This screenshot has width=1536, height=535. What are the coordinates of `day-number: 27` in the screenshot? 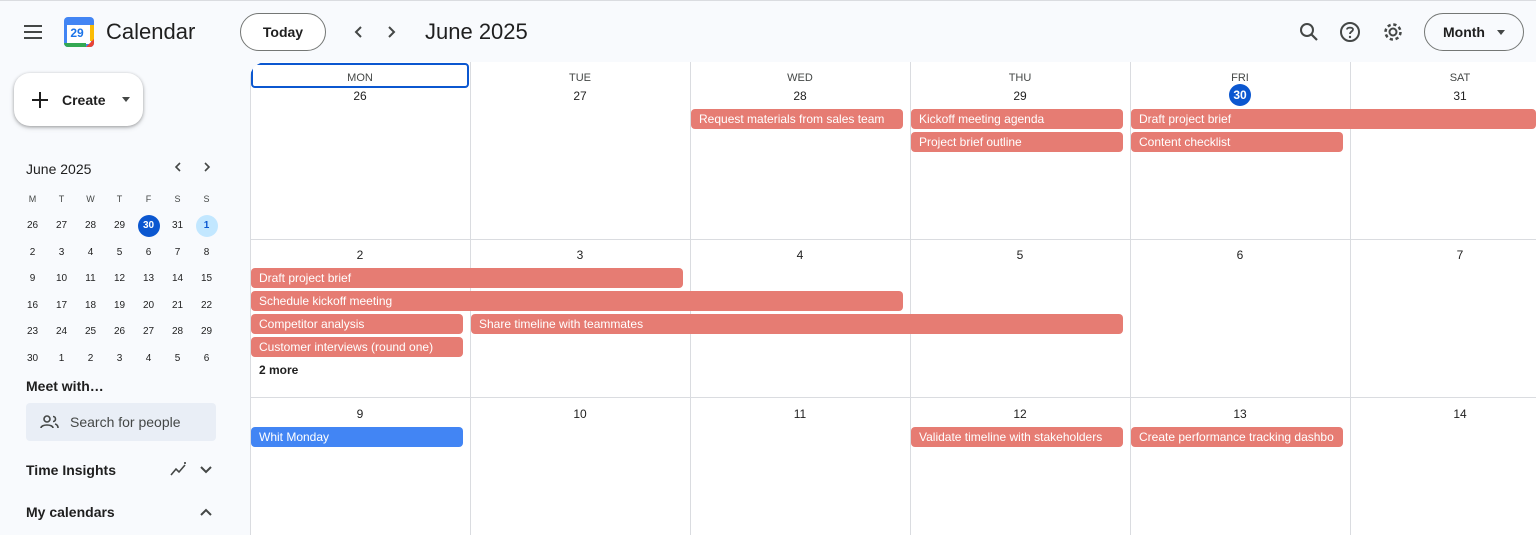 It's located at (580, 96).